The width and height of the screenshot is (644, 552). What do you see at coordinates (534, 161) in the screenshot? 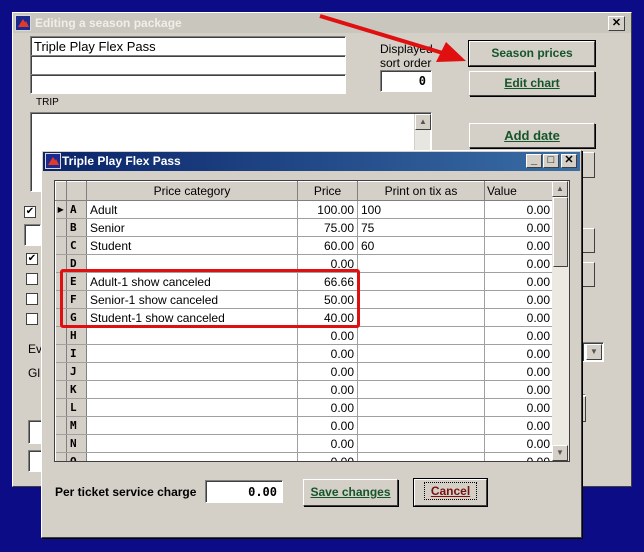
I see `minimize-icon: _` at bounding box center [534, 161].